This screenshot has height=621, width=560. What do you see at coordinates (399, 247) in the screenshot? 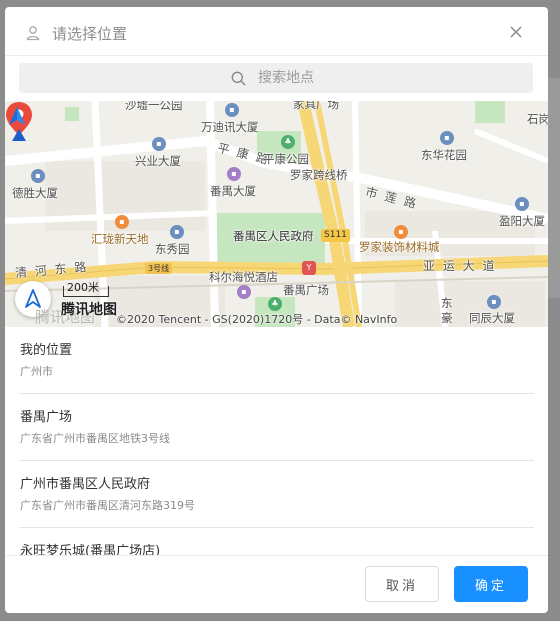
I see `map-label: 罗家装饰材料城` at bounding box center [399, 247].